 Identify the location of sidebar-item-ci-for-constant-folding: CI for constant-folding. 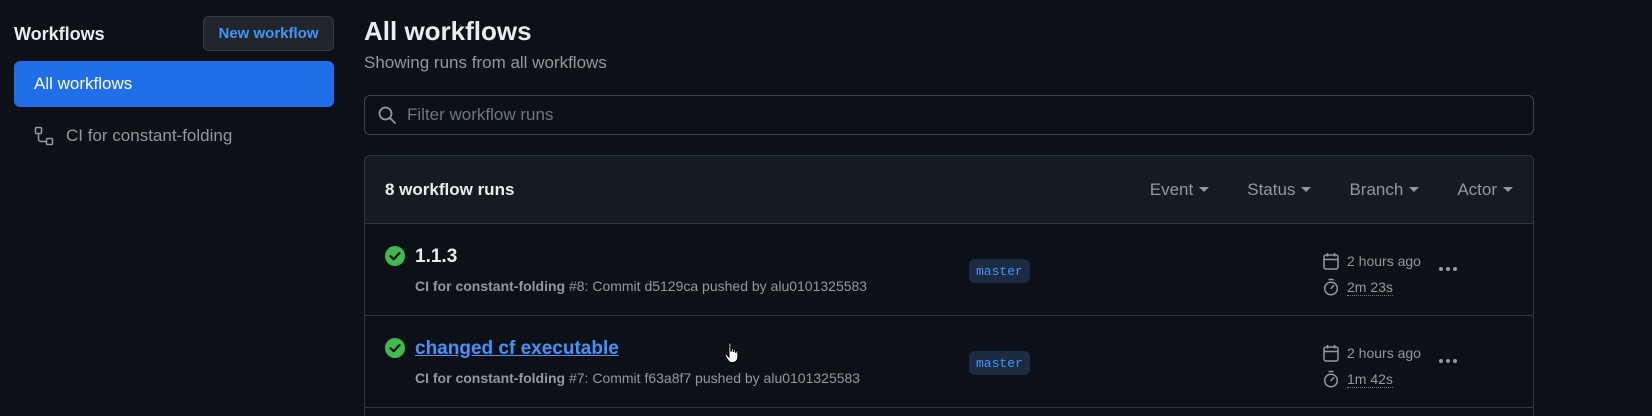
(174, 136).